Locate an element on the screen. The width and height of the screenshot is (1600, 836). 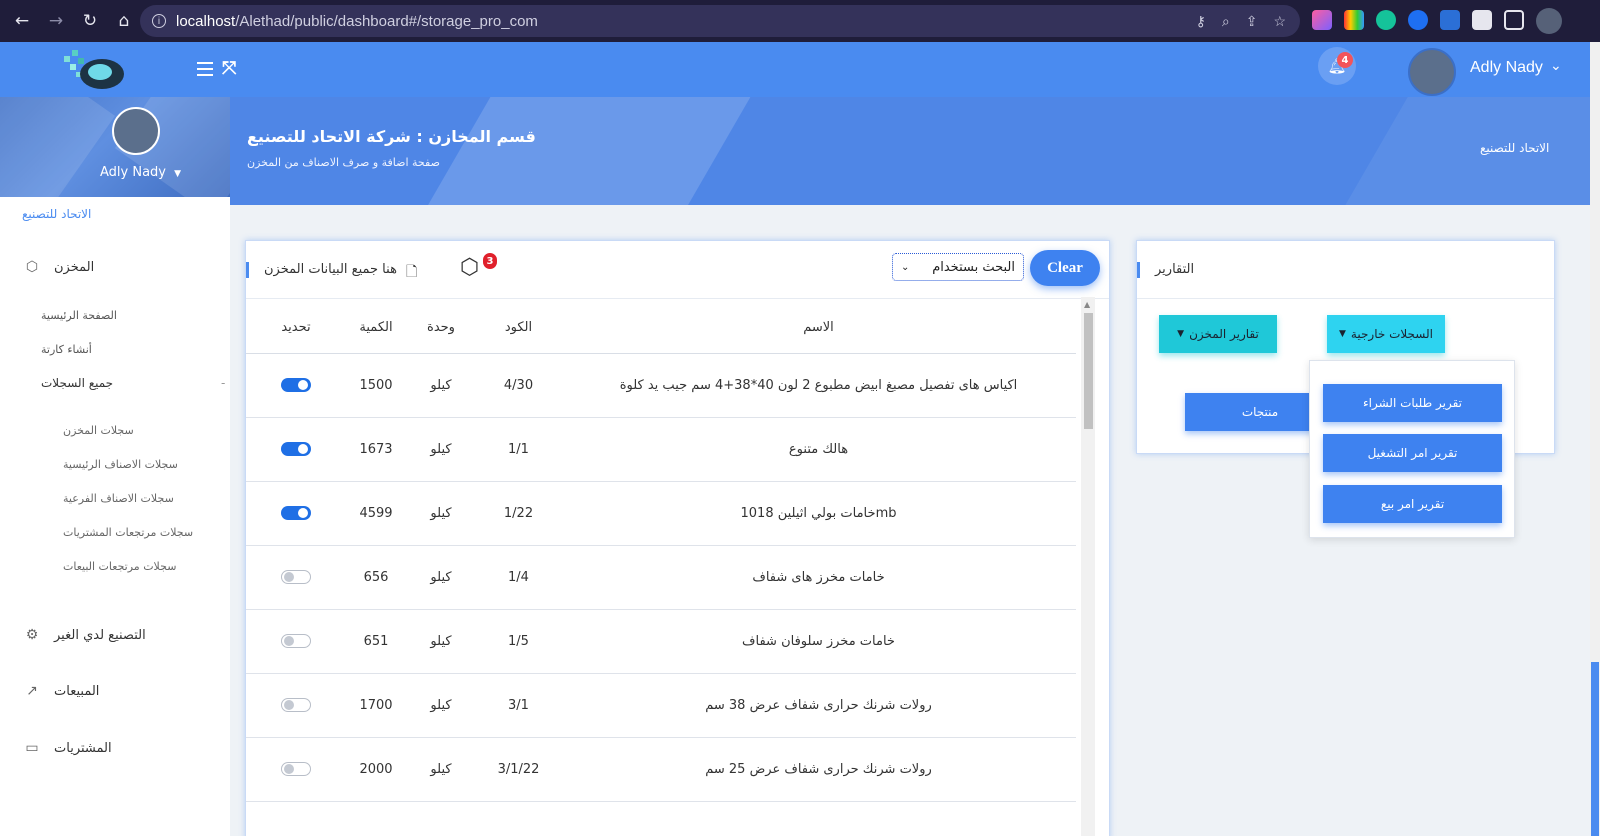
browser-profile-avatar is located at coordinates (1549, 21).